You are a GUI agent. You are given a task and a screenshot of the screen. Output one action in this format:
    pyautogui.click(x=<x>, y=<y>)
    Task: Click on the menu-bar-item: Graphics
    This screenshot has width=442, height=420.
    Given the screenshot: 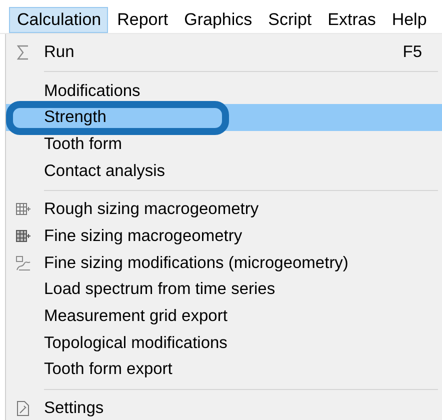 What is the action you would take?
    pyautogui.click(x=218, y=20)
    